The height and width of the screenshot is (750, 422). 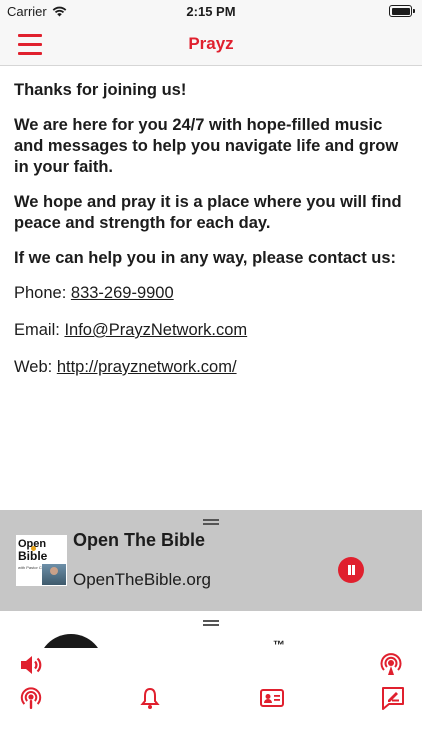 What do you see at coordinates (211, 623) in the screenshot?
I see `bottom-panel-drag-handle` at bounding box center [211, 623].